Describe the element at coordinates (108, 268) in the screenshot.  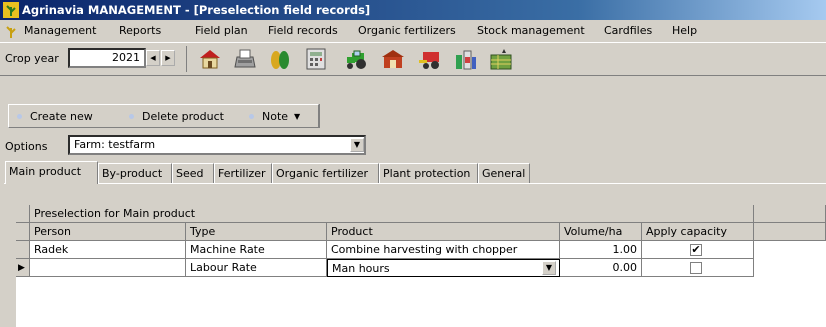
I see `cell-person` at that location.